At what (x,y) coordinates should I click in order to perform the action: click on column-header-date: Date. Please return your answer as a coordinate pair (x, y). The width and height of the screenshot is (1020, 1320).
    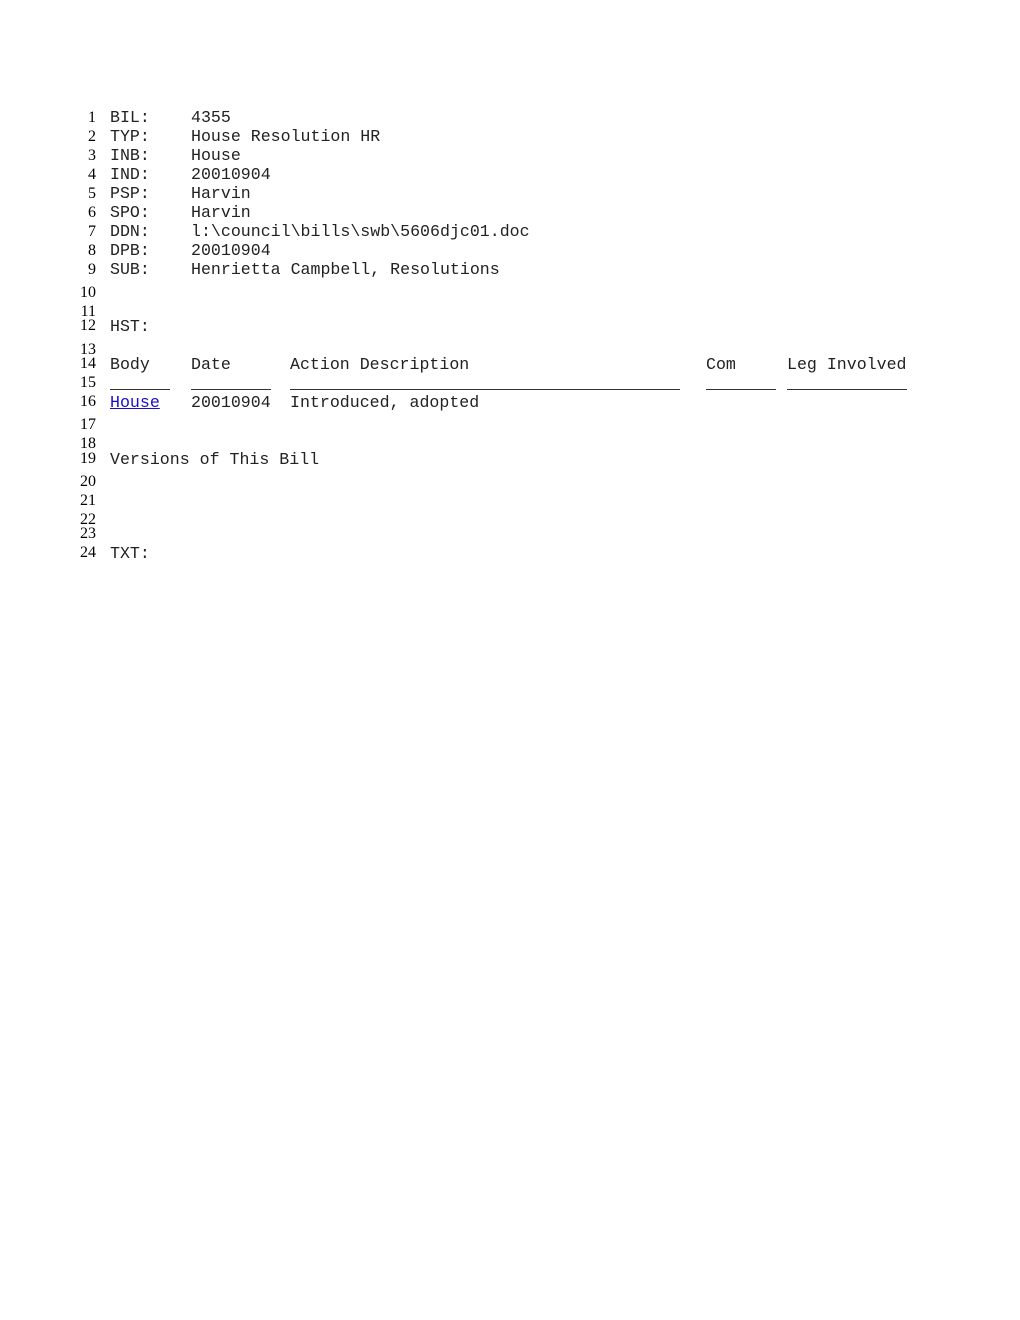
    Looking at the image, I should click on (211, 364).